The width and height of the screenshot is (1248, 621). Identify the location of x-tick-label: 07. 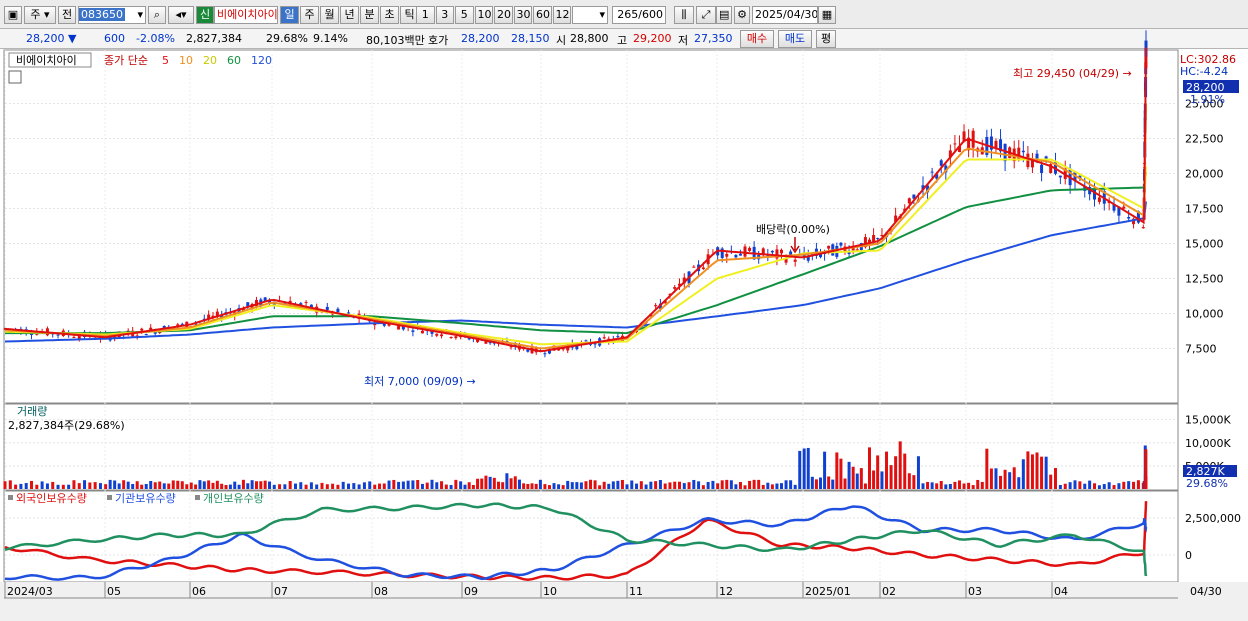
(281, 591).